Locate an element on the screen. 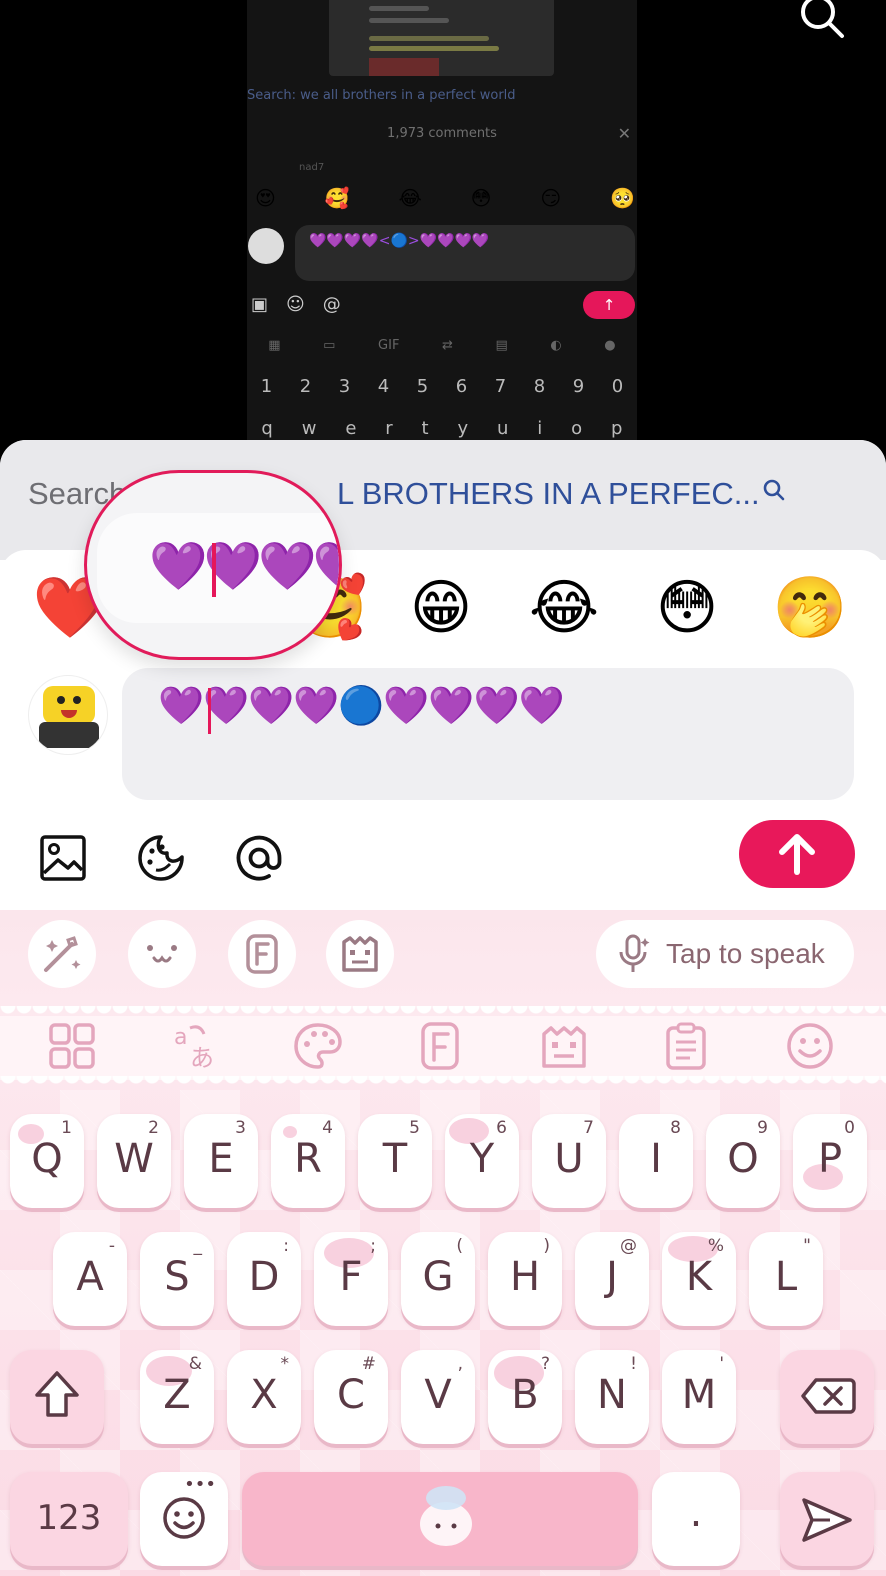 Image resolution: width=886 pixels, height=1576 pixels. key-sup: _ is located at coordinates (198, 1246).